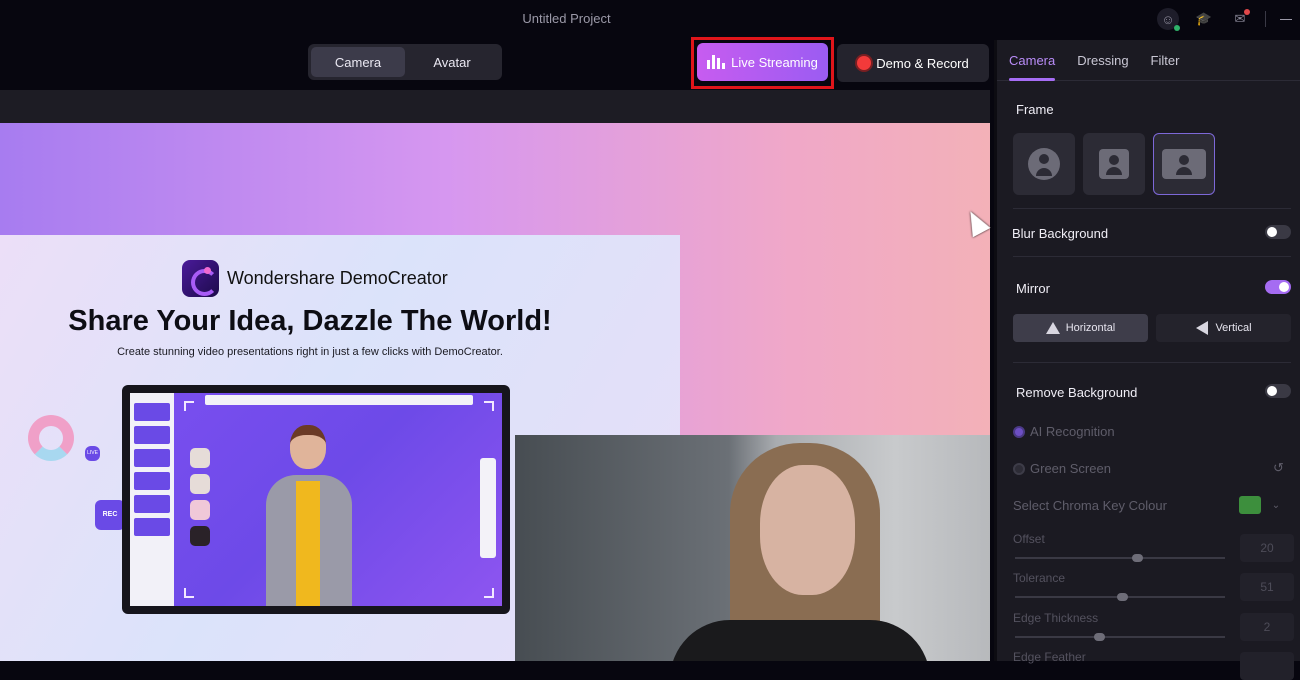 This screenshot has width=1300, height=680. Describe the element at coordinates (1090, 505) in the screenshot. I see `chroma-key-label: Select Chroma Key Colour` at that location.